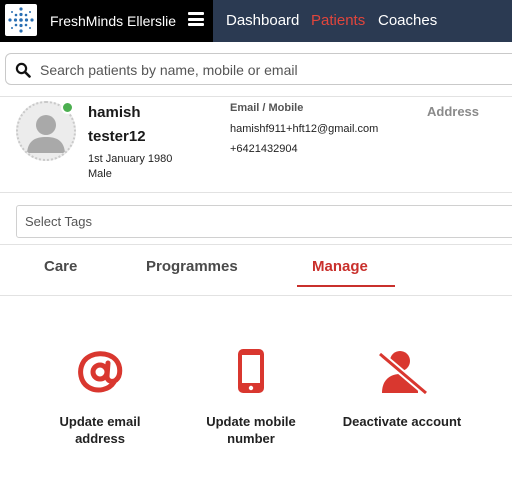 This screenshot has width=512, height=496. Describe the element at coordinates (67, 107) in the screenshot. I see `online-status-dot` at that location.